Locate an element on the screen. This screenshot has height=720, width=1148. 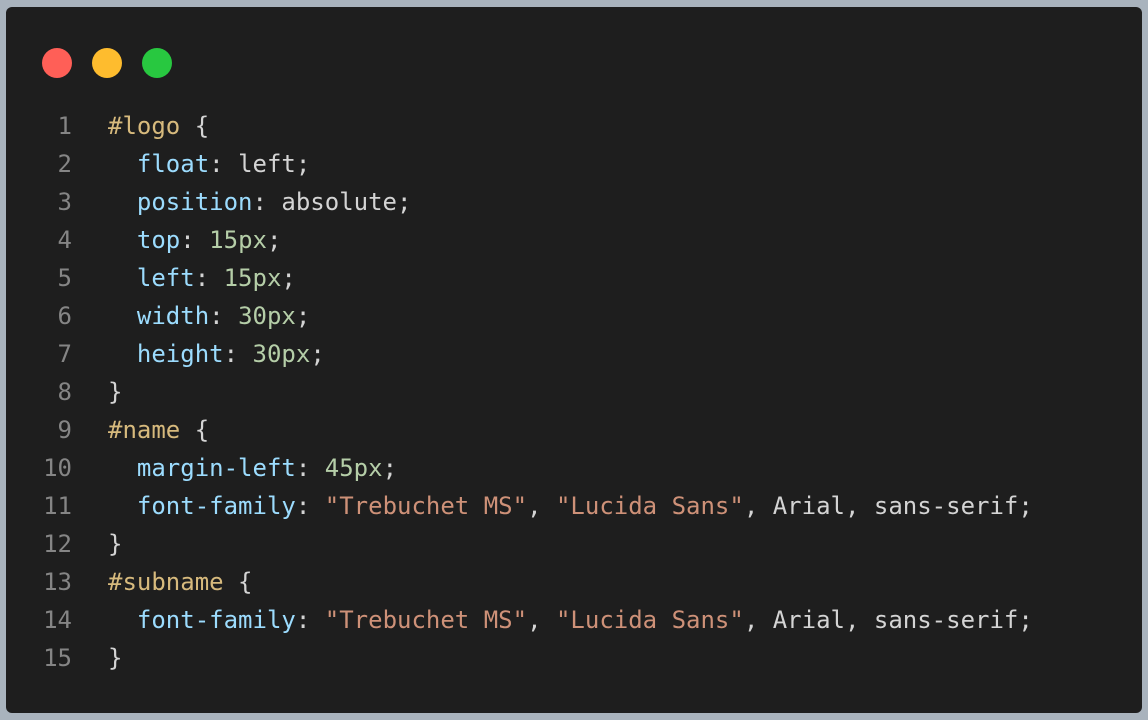
code-line: 8} is located at coordinates (574, 392).